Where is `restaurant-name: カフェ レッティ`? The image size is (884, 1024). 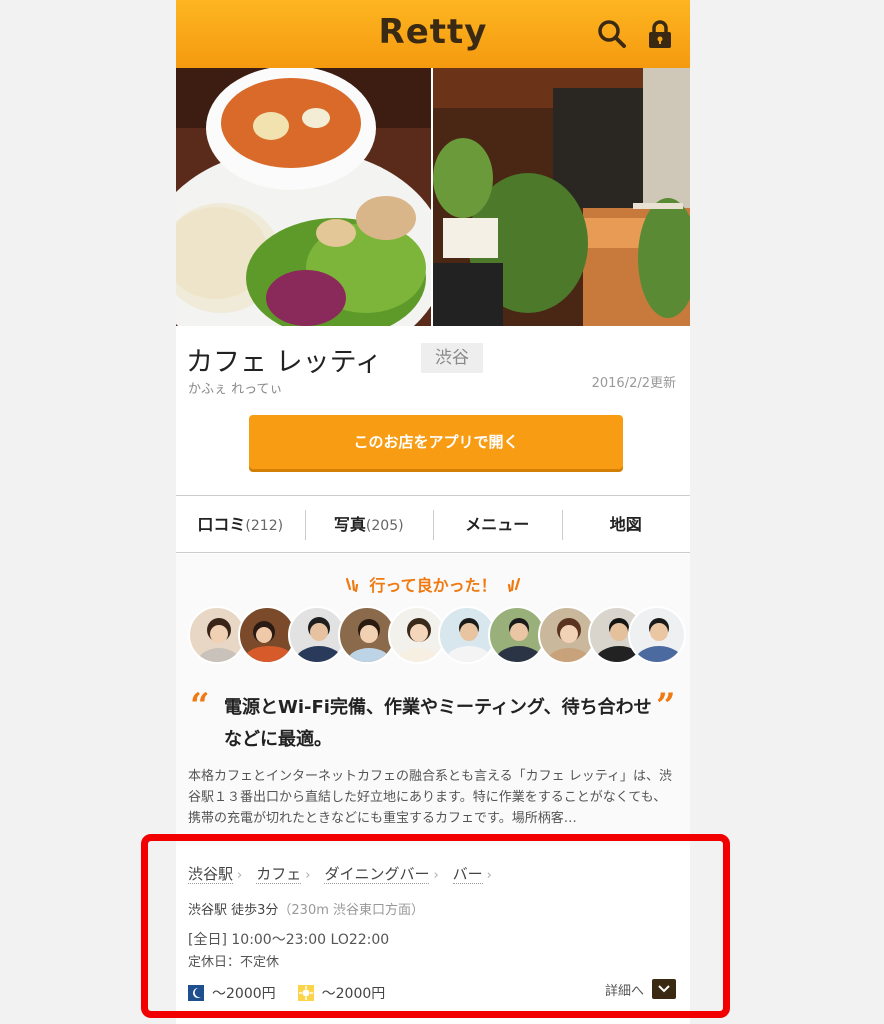
restaurant-name: カフェ レッティ is located at coordinates (284, 362).